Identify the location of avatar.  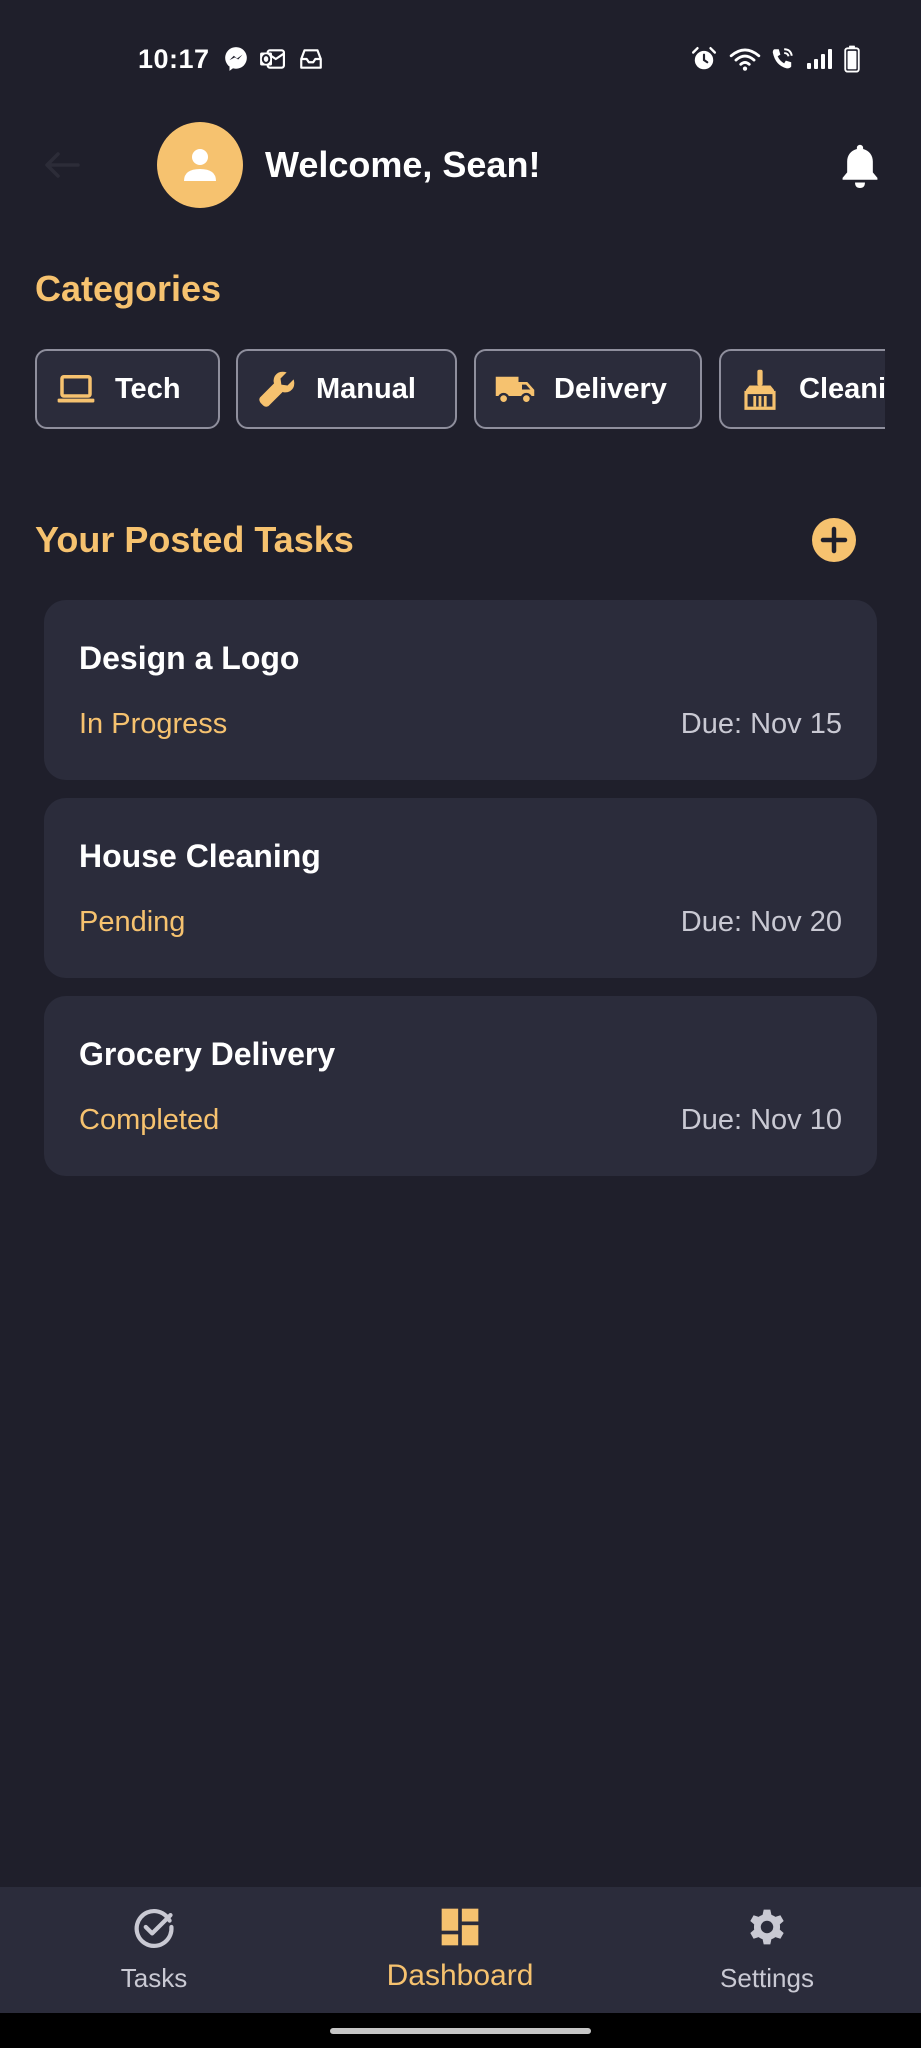
(200, 165).